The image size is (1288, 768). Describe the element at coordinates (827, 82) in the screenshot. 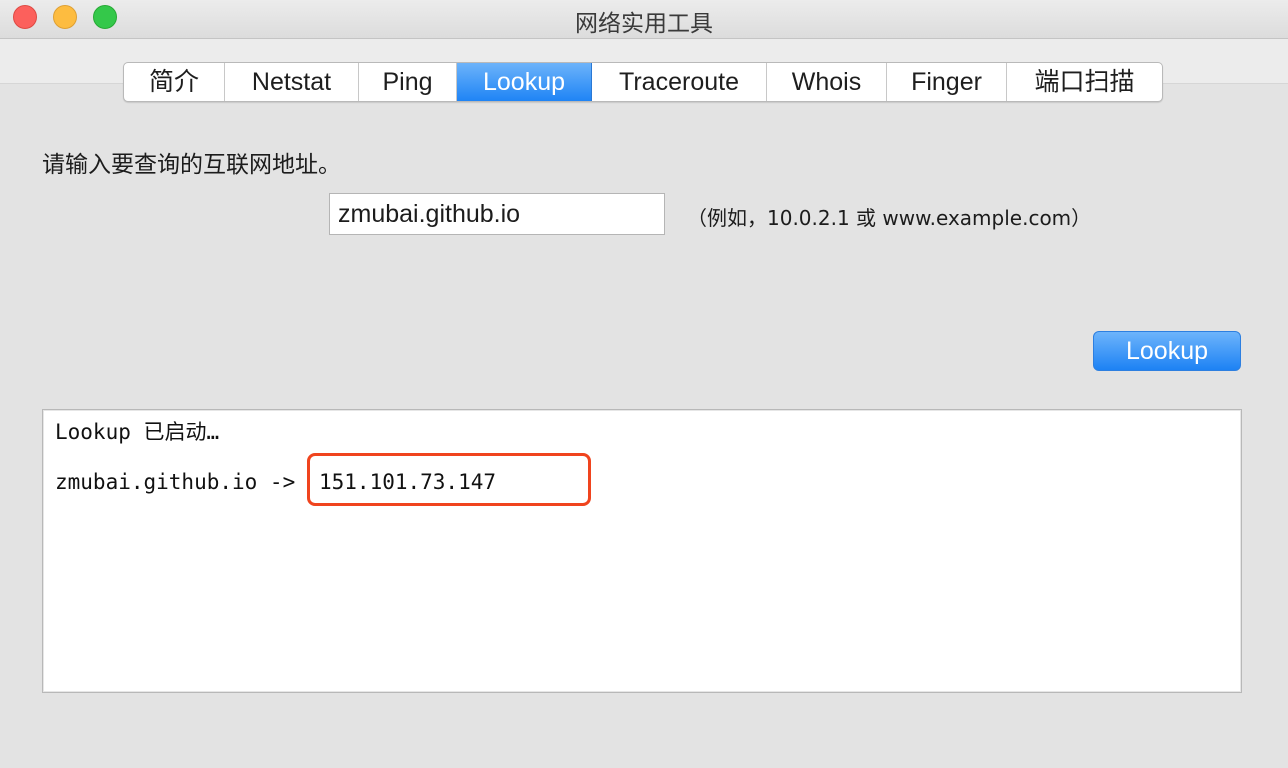

I see `tab-whois: Whois` at that location.